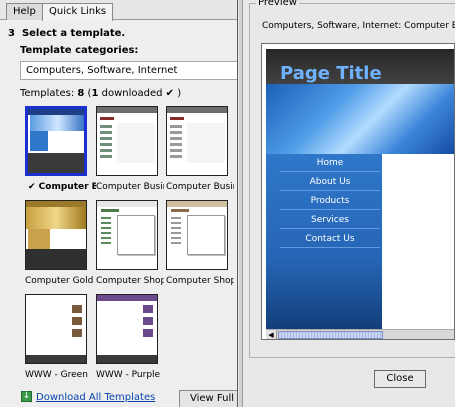 This screenshot has height=407, width=455. I want to click on templates-count-prefix: Templates:, so click(49, 93).